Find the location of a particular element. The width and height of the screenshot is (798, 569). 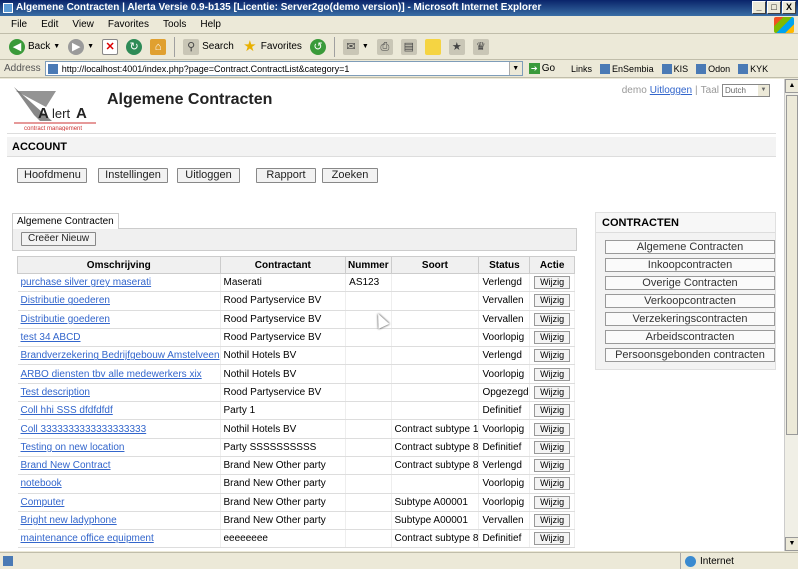

history-button: ↺ is located at coordinates (318, 47).